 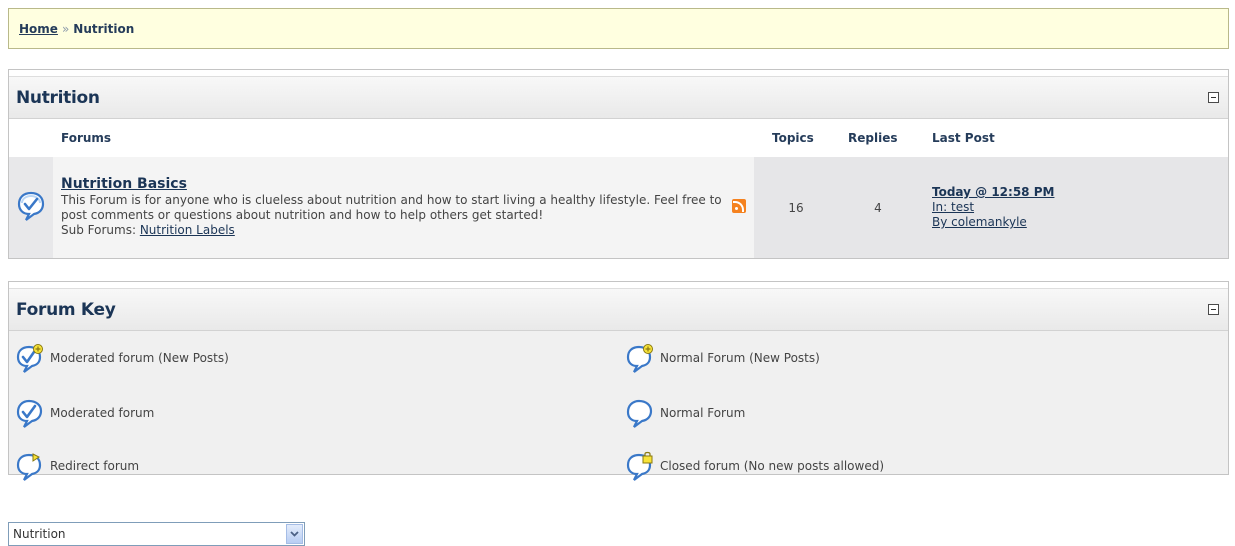 I want to click on key-item-normal-new: Normal Forum (New Posts), so click(x=723, y=358).